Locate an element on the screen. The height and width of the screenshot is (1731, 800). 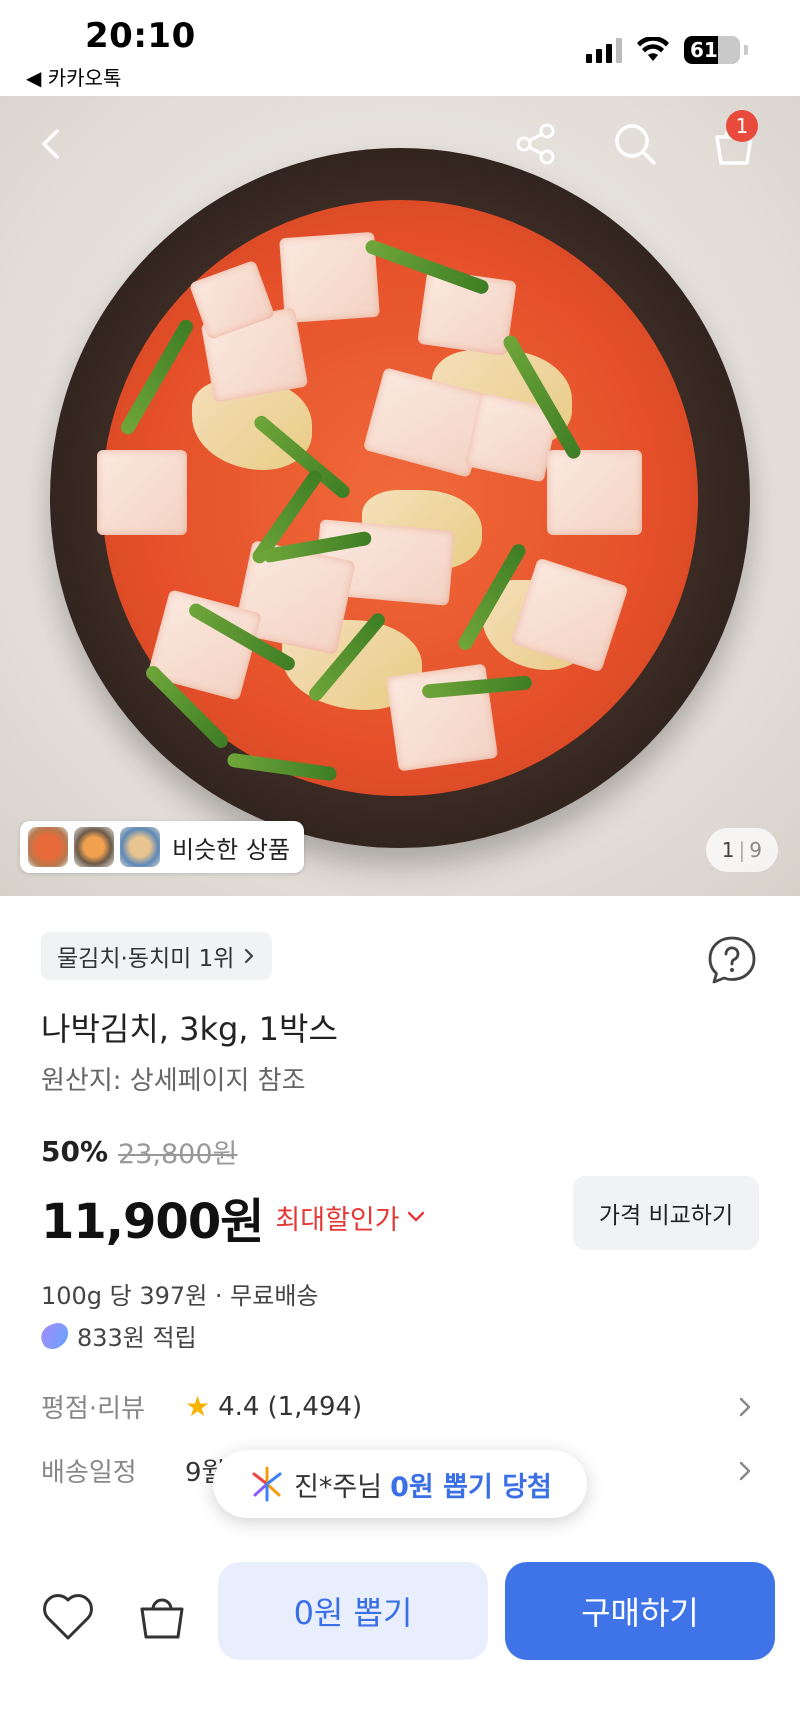
max-discount-label: 최대할인가 is located at coordinates (337, 1220).